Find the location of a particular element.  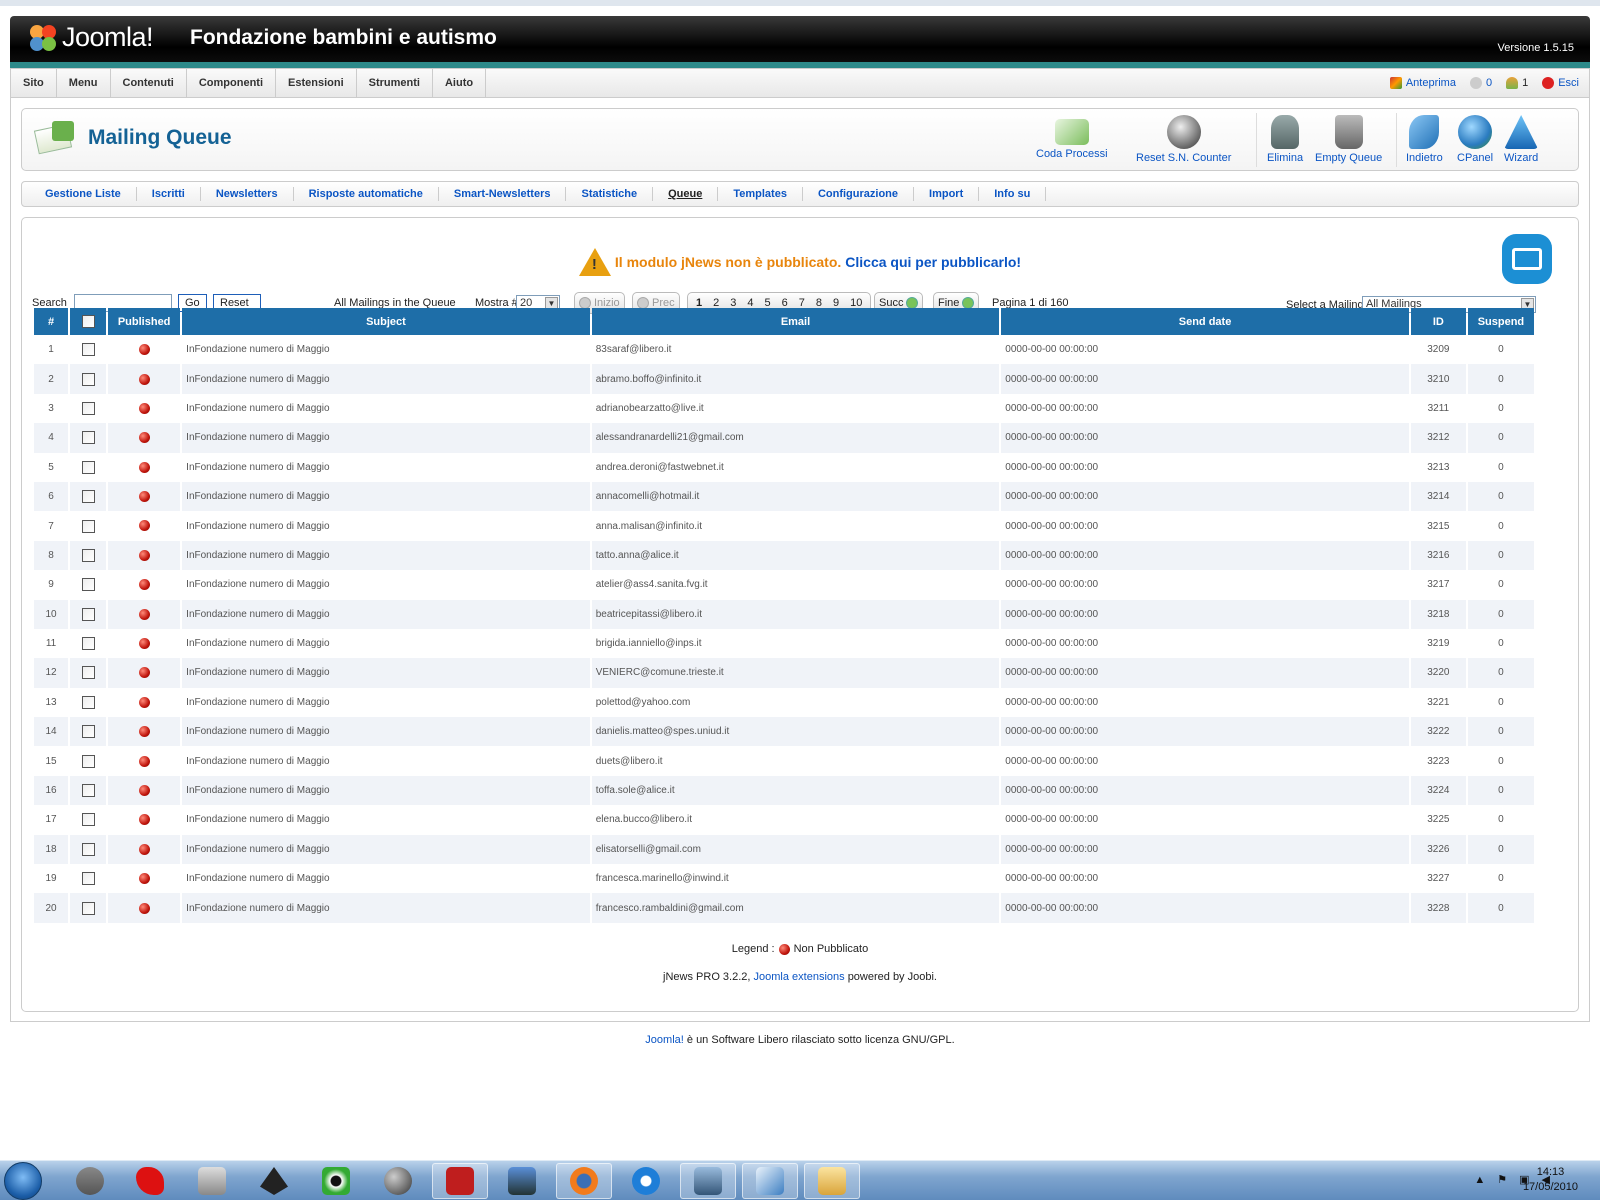

empty-queue-button: Empty Queue is located at coordinates (1348, 139).